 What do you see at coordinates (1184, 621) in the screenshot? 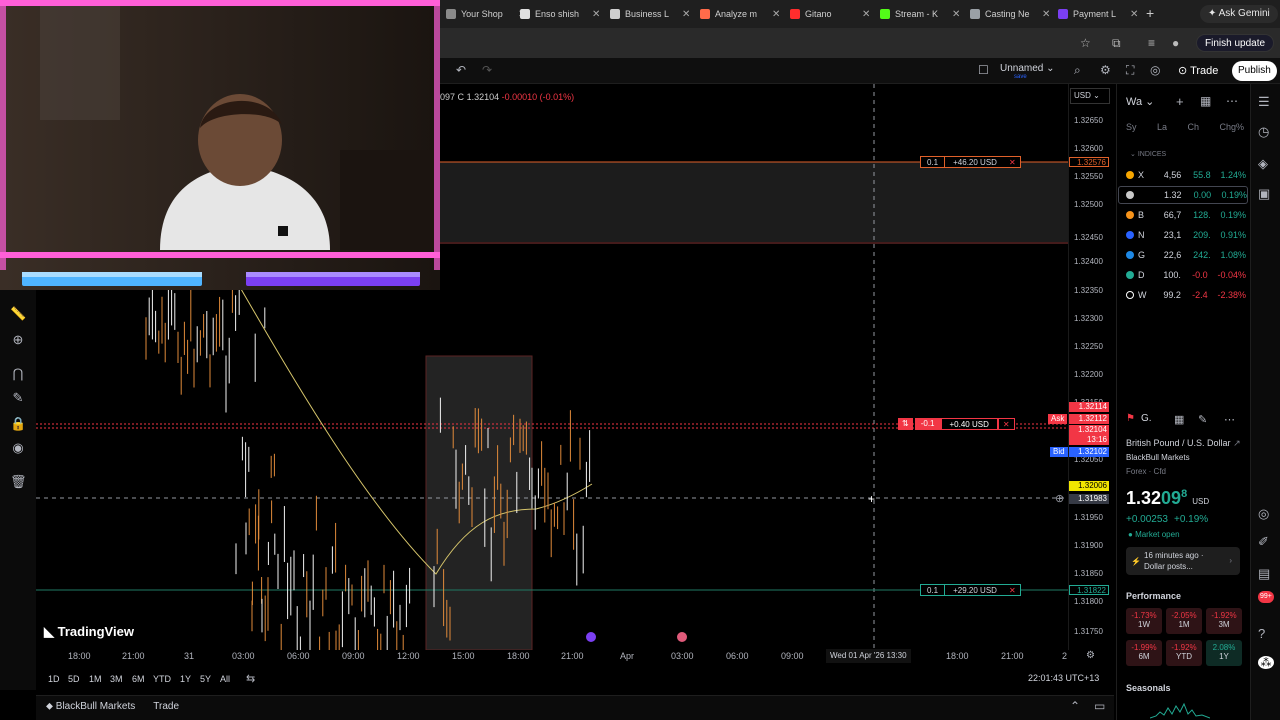
I see `performance-cell: -2.05% 1M` at bounding box center [1184, 621].